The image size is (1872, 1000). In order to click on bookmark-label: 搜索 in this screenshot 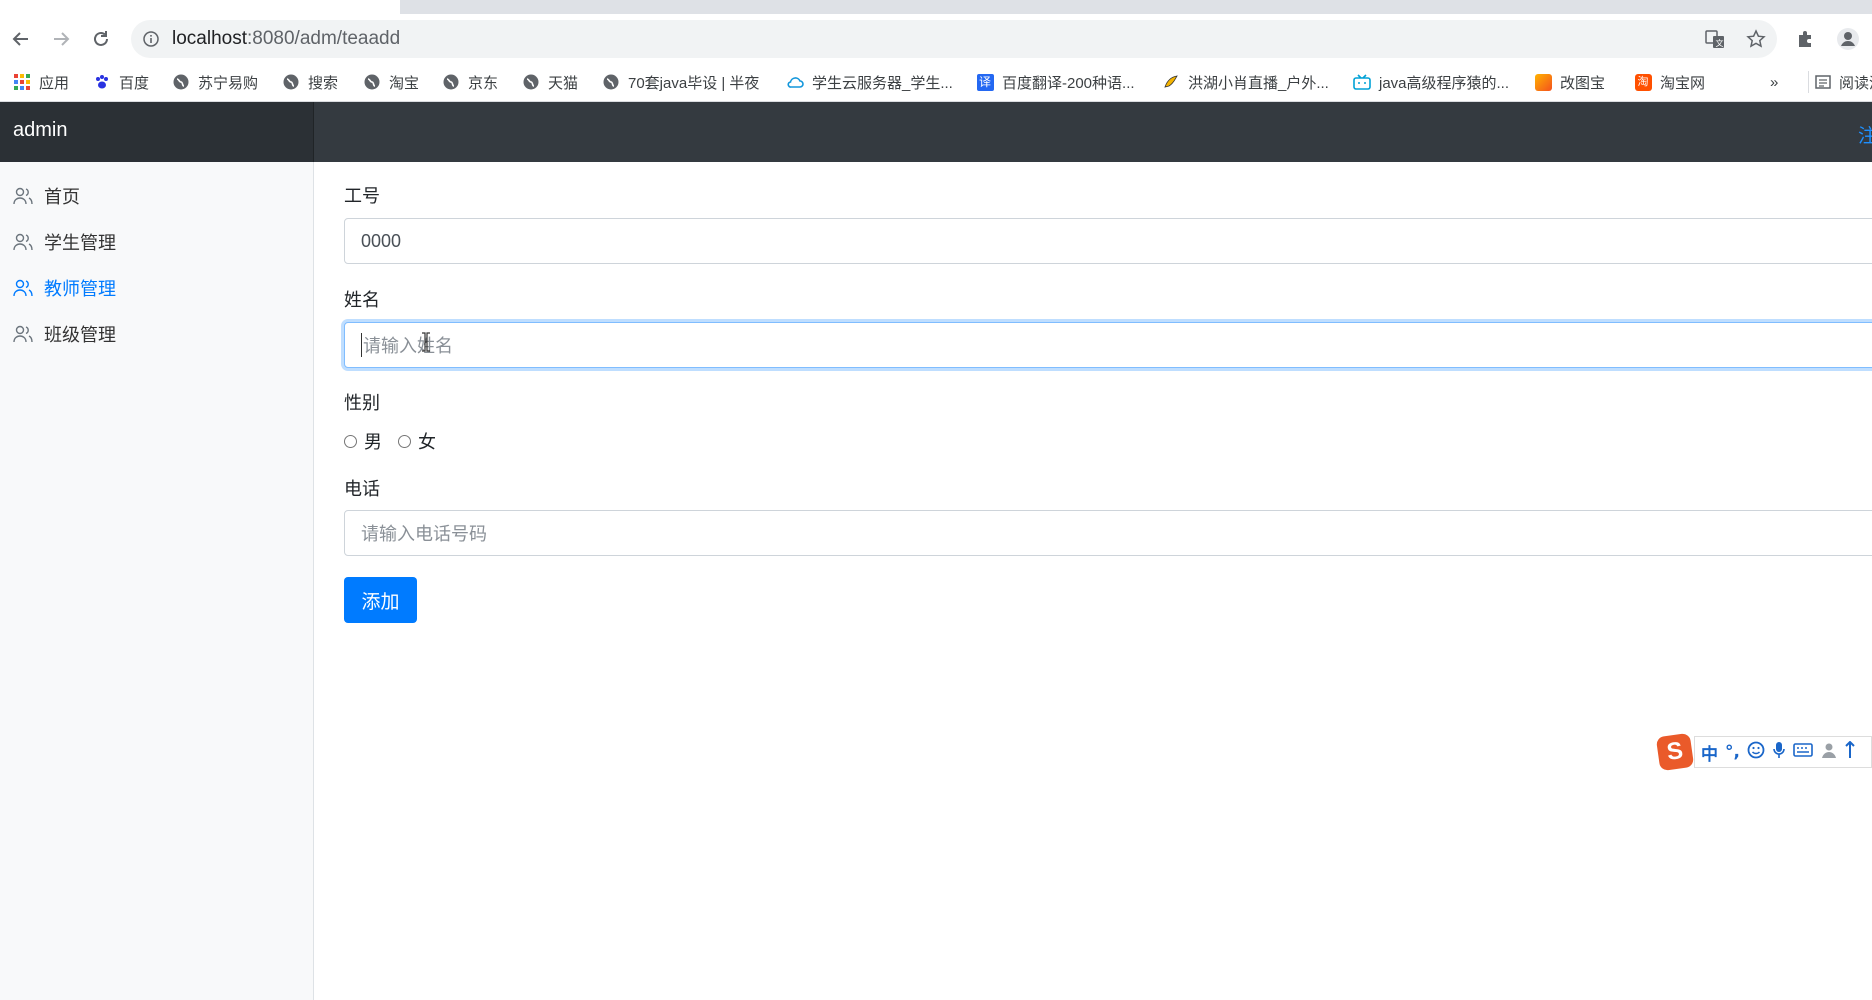, I will do `click(323, 83)`.